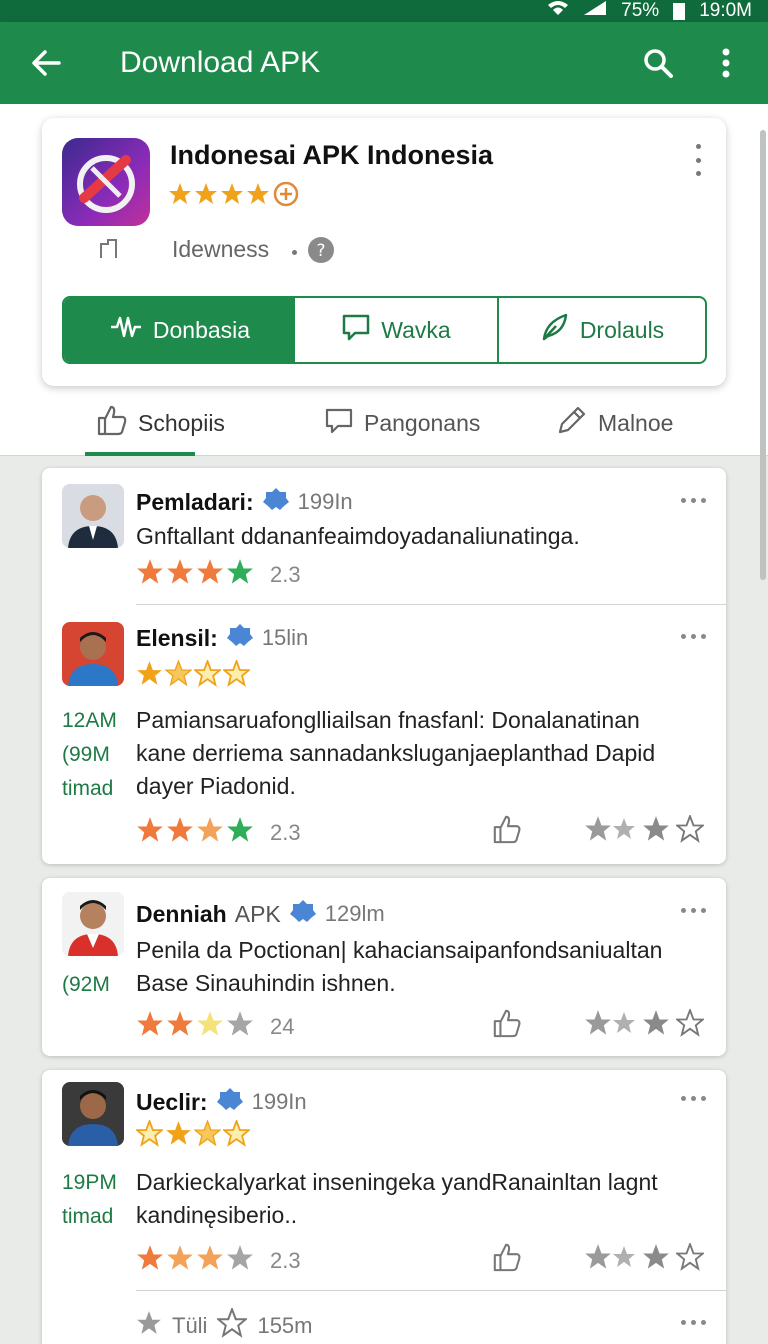 The image size is (768, 1344). I want to click on side-label: (92M, so click(86, 984).